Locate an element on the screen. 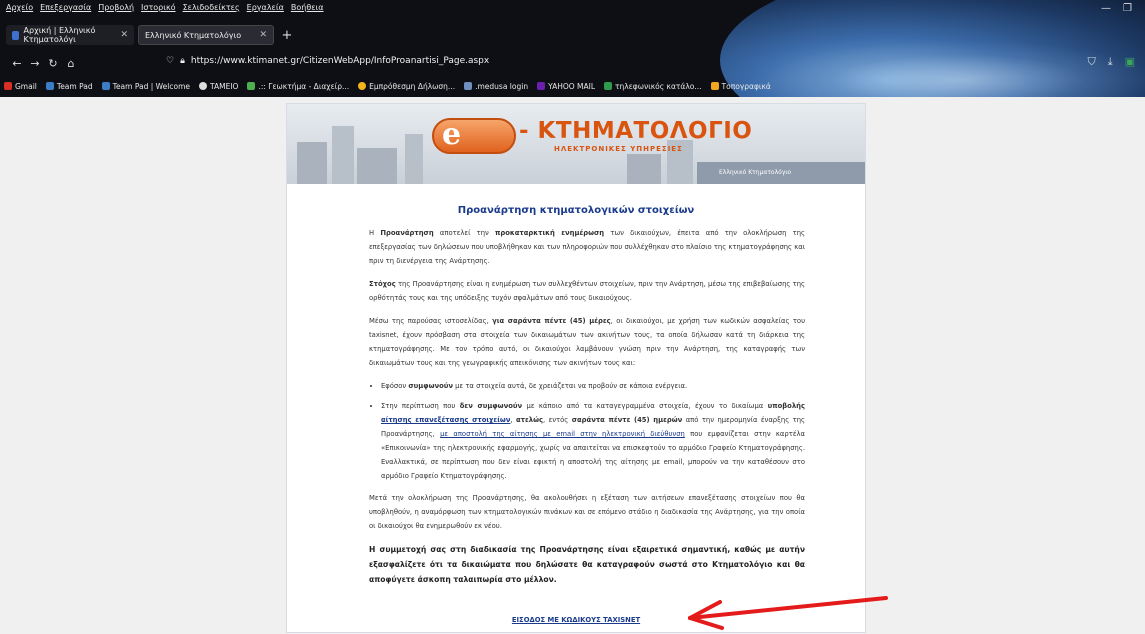 This screenshot has width=1145, height=634. site-favicon-icon is located at coordinates (15, 35).